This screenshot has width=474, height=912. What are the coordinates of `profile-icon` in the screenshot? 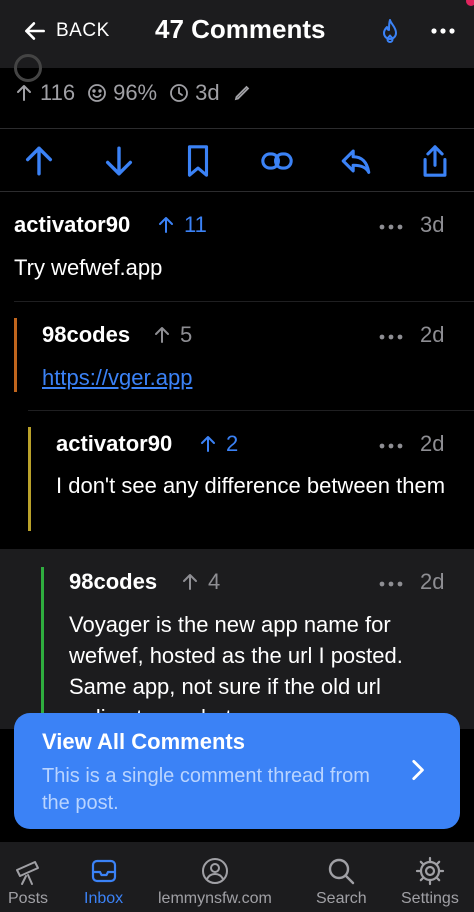 It's located at (214, 871).